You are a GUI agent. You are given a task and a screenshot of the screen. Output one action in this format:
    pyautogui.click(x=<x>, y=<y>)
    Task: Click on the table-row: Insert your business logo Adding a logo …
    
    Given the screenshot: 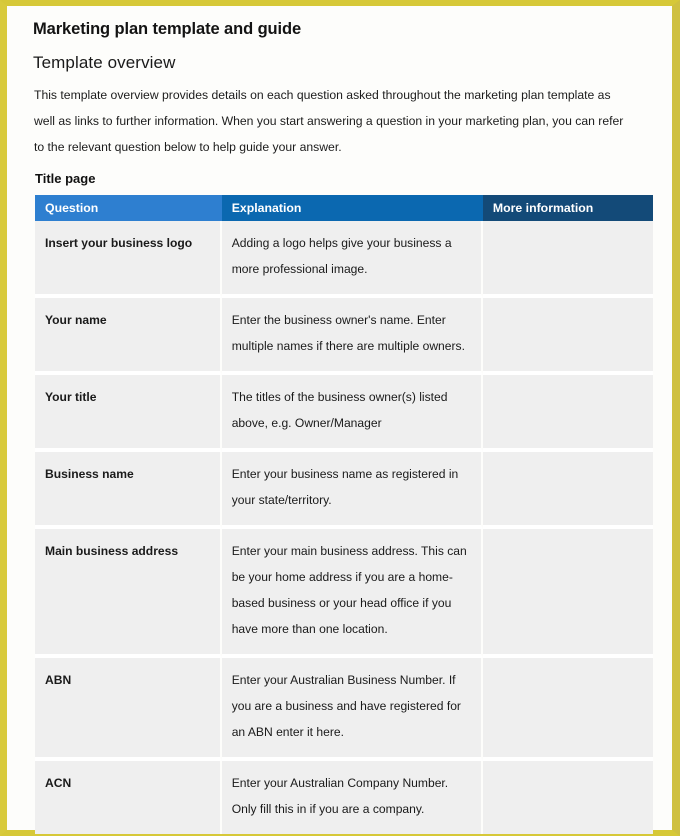 What is the action you would take?
    pyautogui.click(x=344, y=259)
    